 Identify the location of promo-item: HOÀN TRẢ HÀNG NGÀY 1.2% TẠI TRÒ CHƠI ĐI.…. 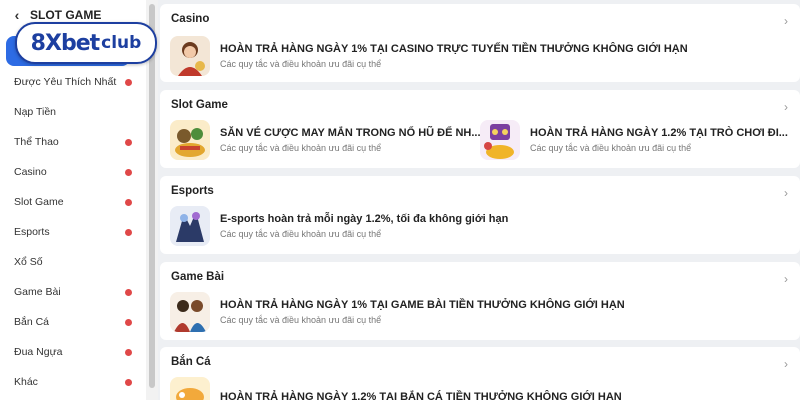
(634, 140).